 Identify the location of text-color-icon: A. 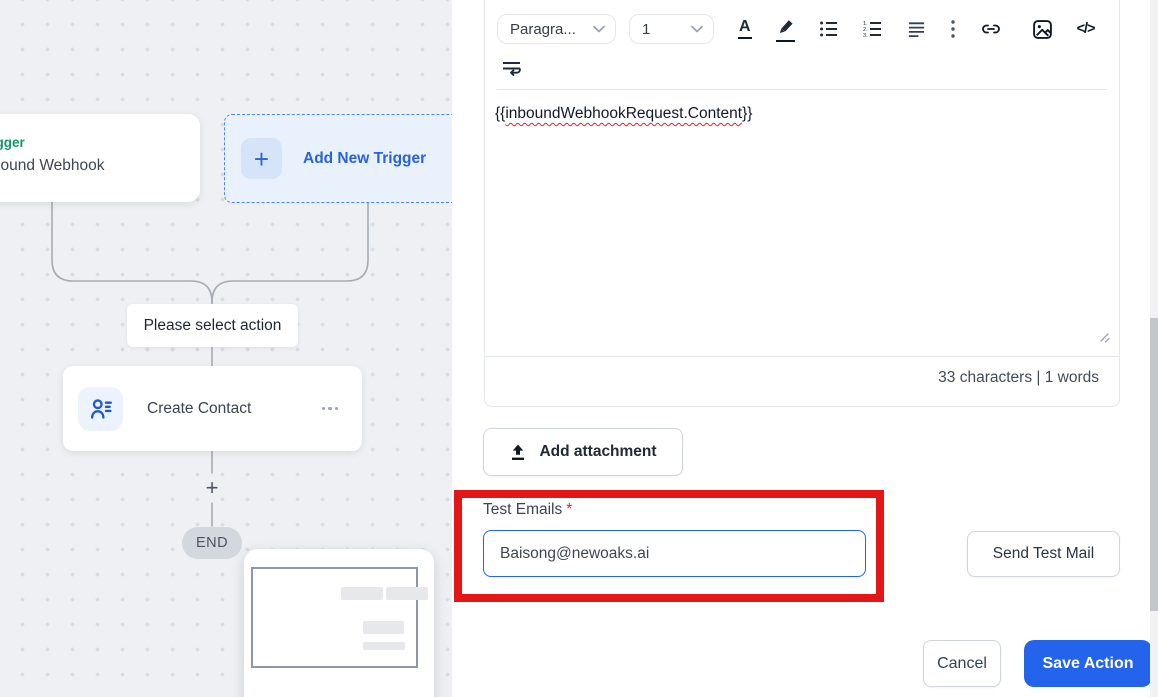
(745, 29).